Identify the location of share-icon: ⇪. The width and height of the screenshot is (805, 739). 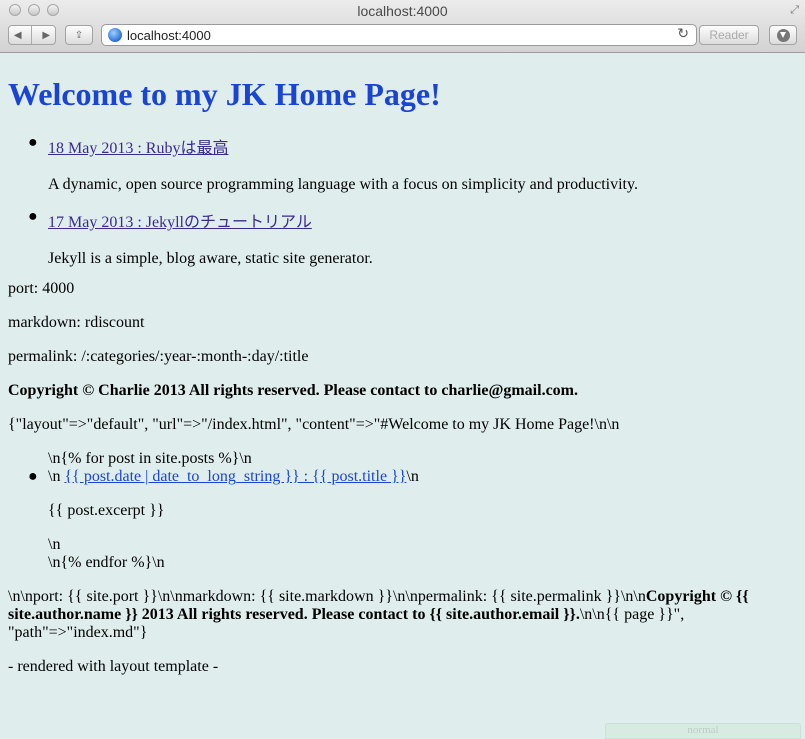
(79, 35).